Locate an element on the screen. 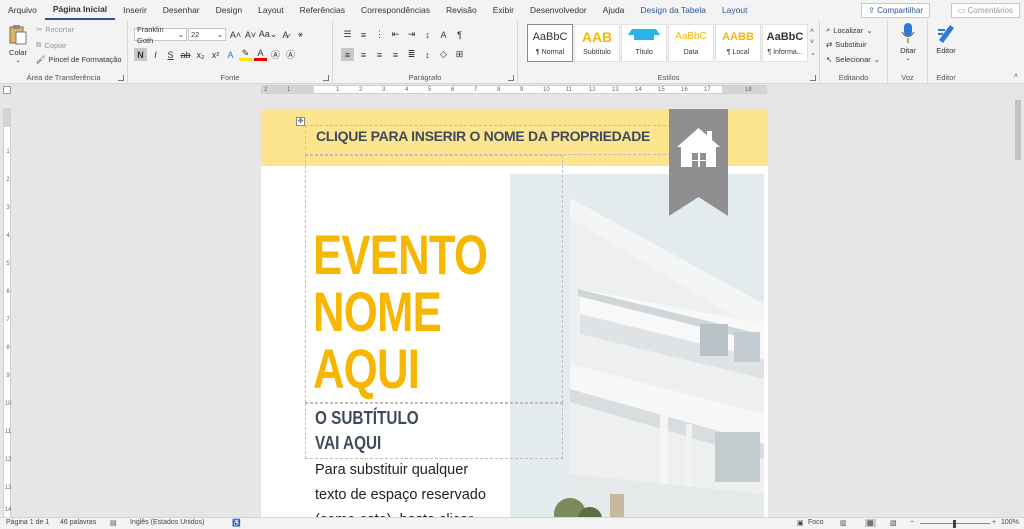  enclose-char-icon: Ⓐ is located at coordinates (290, 54).